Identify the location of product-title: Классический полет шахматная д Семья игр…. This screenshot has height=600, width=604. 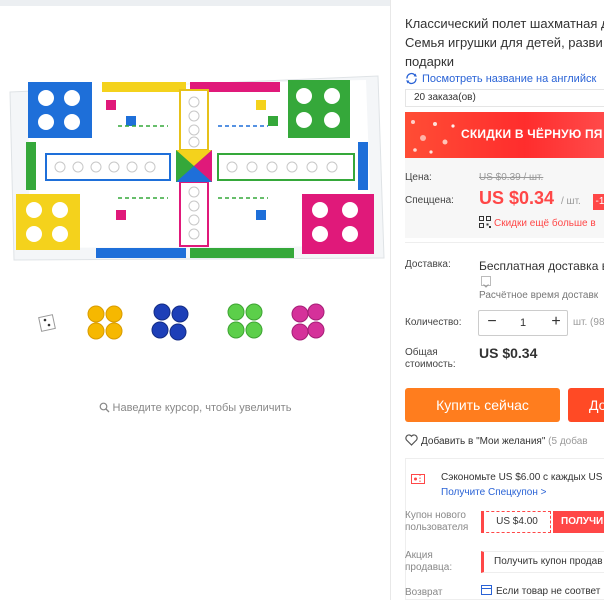
(504, 42).